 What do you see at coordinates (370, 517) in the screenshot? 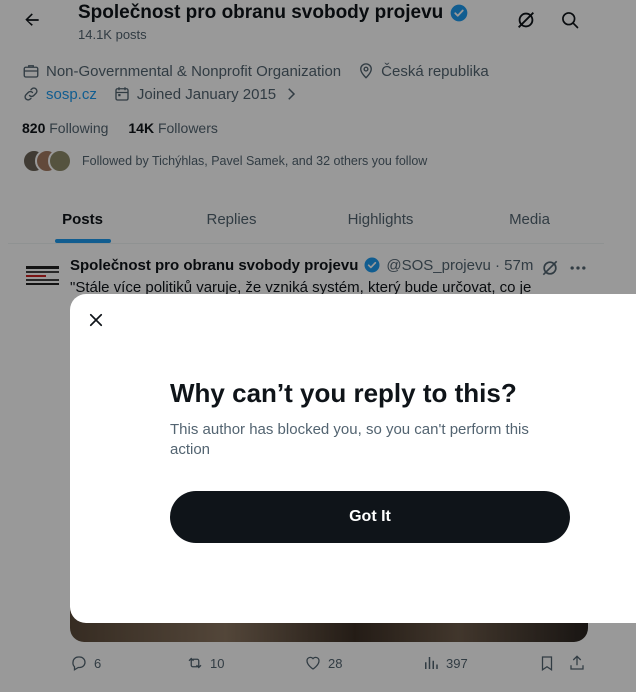
I see `got-it-button: Got It` at bounding box center [370, 517].